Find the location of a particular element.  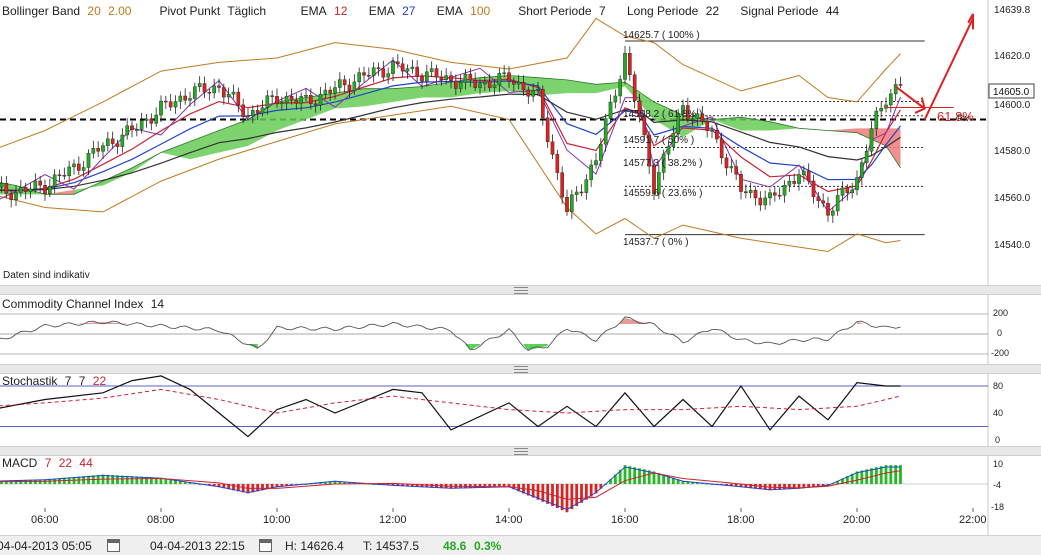

range-end: 04-04-2013 22:15 is located at coordinates (197, 546).